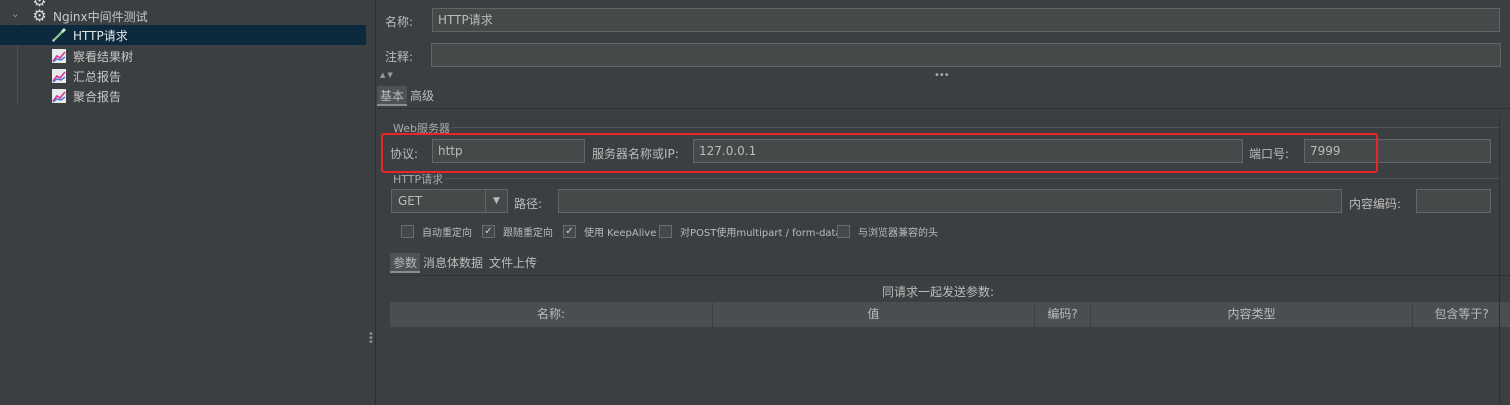 This screenshot has width=1510, height=405. What do you see at coordinates (950, 201) in the screenshot?
I see `path-field` at bounding box center [950, 201].